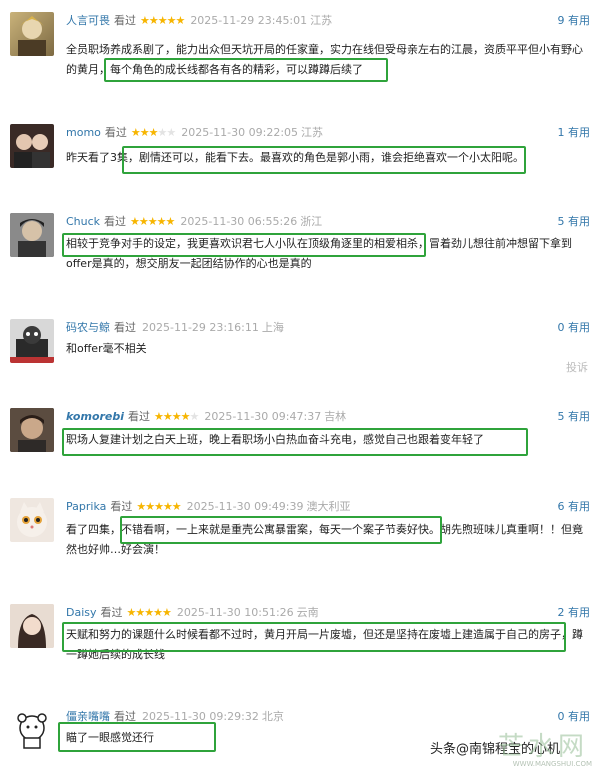 This screenshot has width=600, height=769. Describe the element at coordinates (542, 747) in the screenshot. I see `site-logo-watermark: 芒水网` at that location.